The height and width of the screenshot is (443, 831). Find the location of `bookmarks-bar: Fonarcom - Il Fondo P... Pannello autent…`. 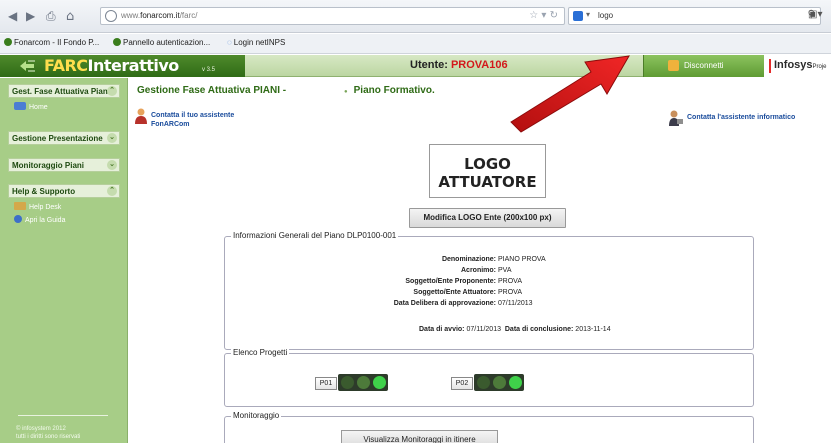

bookmarks-bar: Fonarcom - Il Fondo P... Pannello autent… is located at coordinates (415, 44).